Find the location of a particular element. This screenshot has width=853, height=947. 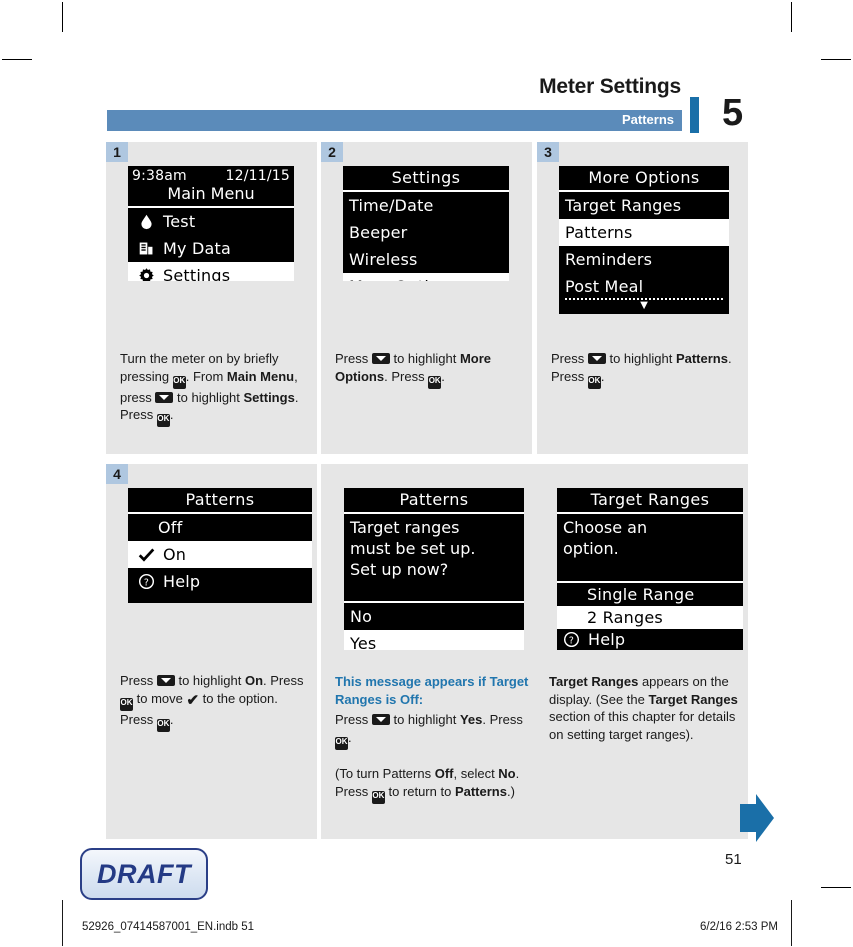

meter-menu-item-settings: Settings is located at coordinates (211, 271).